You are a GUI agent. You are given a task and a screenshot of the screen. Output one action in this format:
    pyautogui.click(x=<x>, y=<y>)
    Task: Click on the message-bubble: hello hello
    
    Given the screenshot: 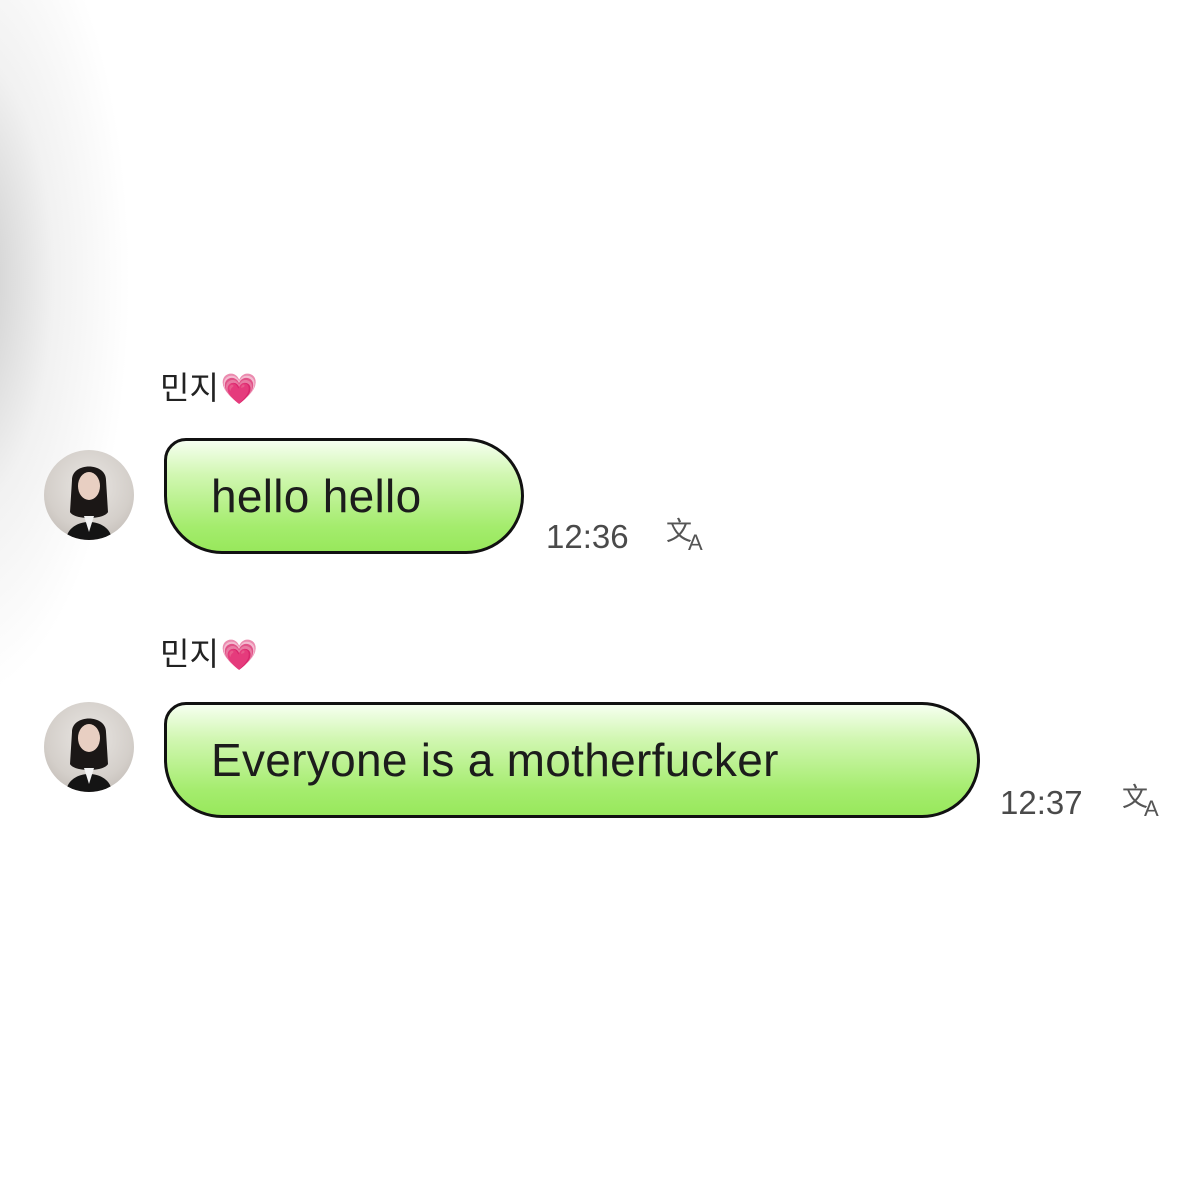 What is the action you would take?
    pyautogui.click(x=344, y=496)
    